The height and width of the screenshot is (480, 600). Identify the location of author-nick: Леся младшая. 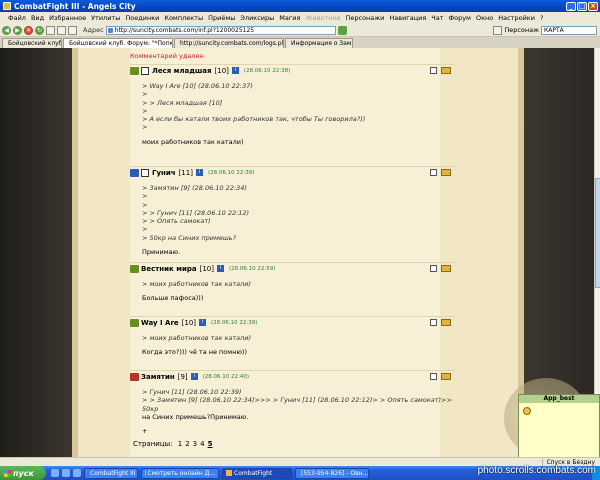
(182, 71).